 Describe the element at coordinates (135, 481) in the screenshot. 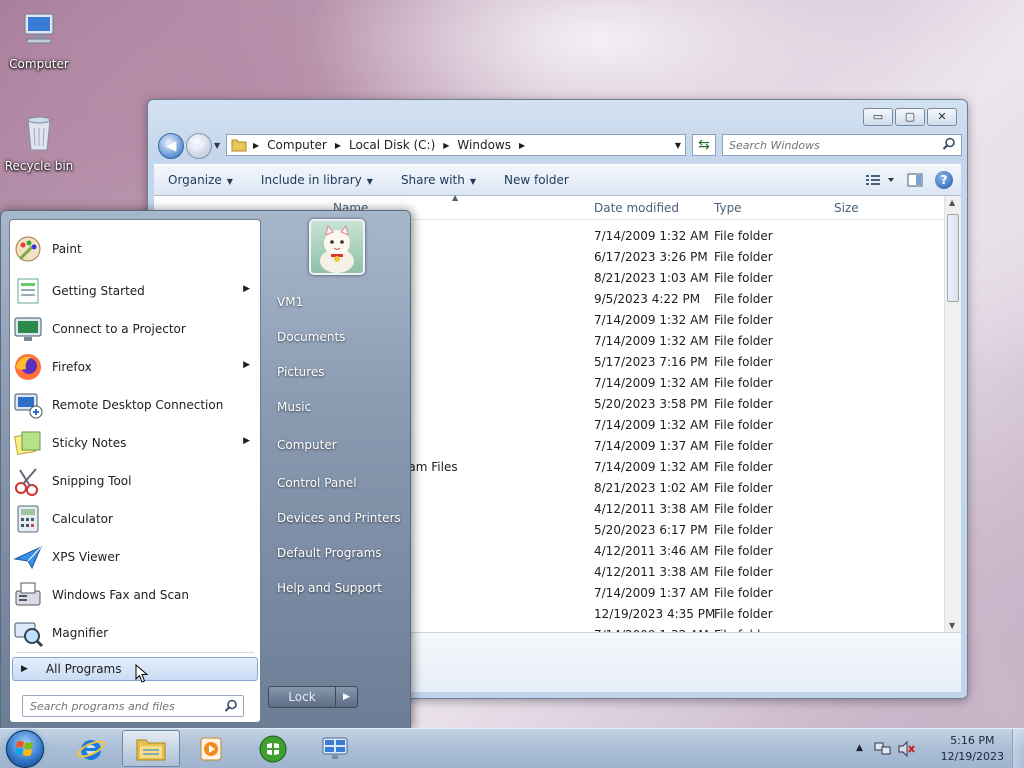

I see `program-item-snipping-tool: Snipping Tool` at that location.